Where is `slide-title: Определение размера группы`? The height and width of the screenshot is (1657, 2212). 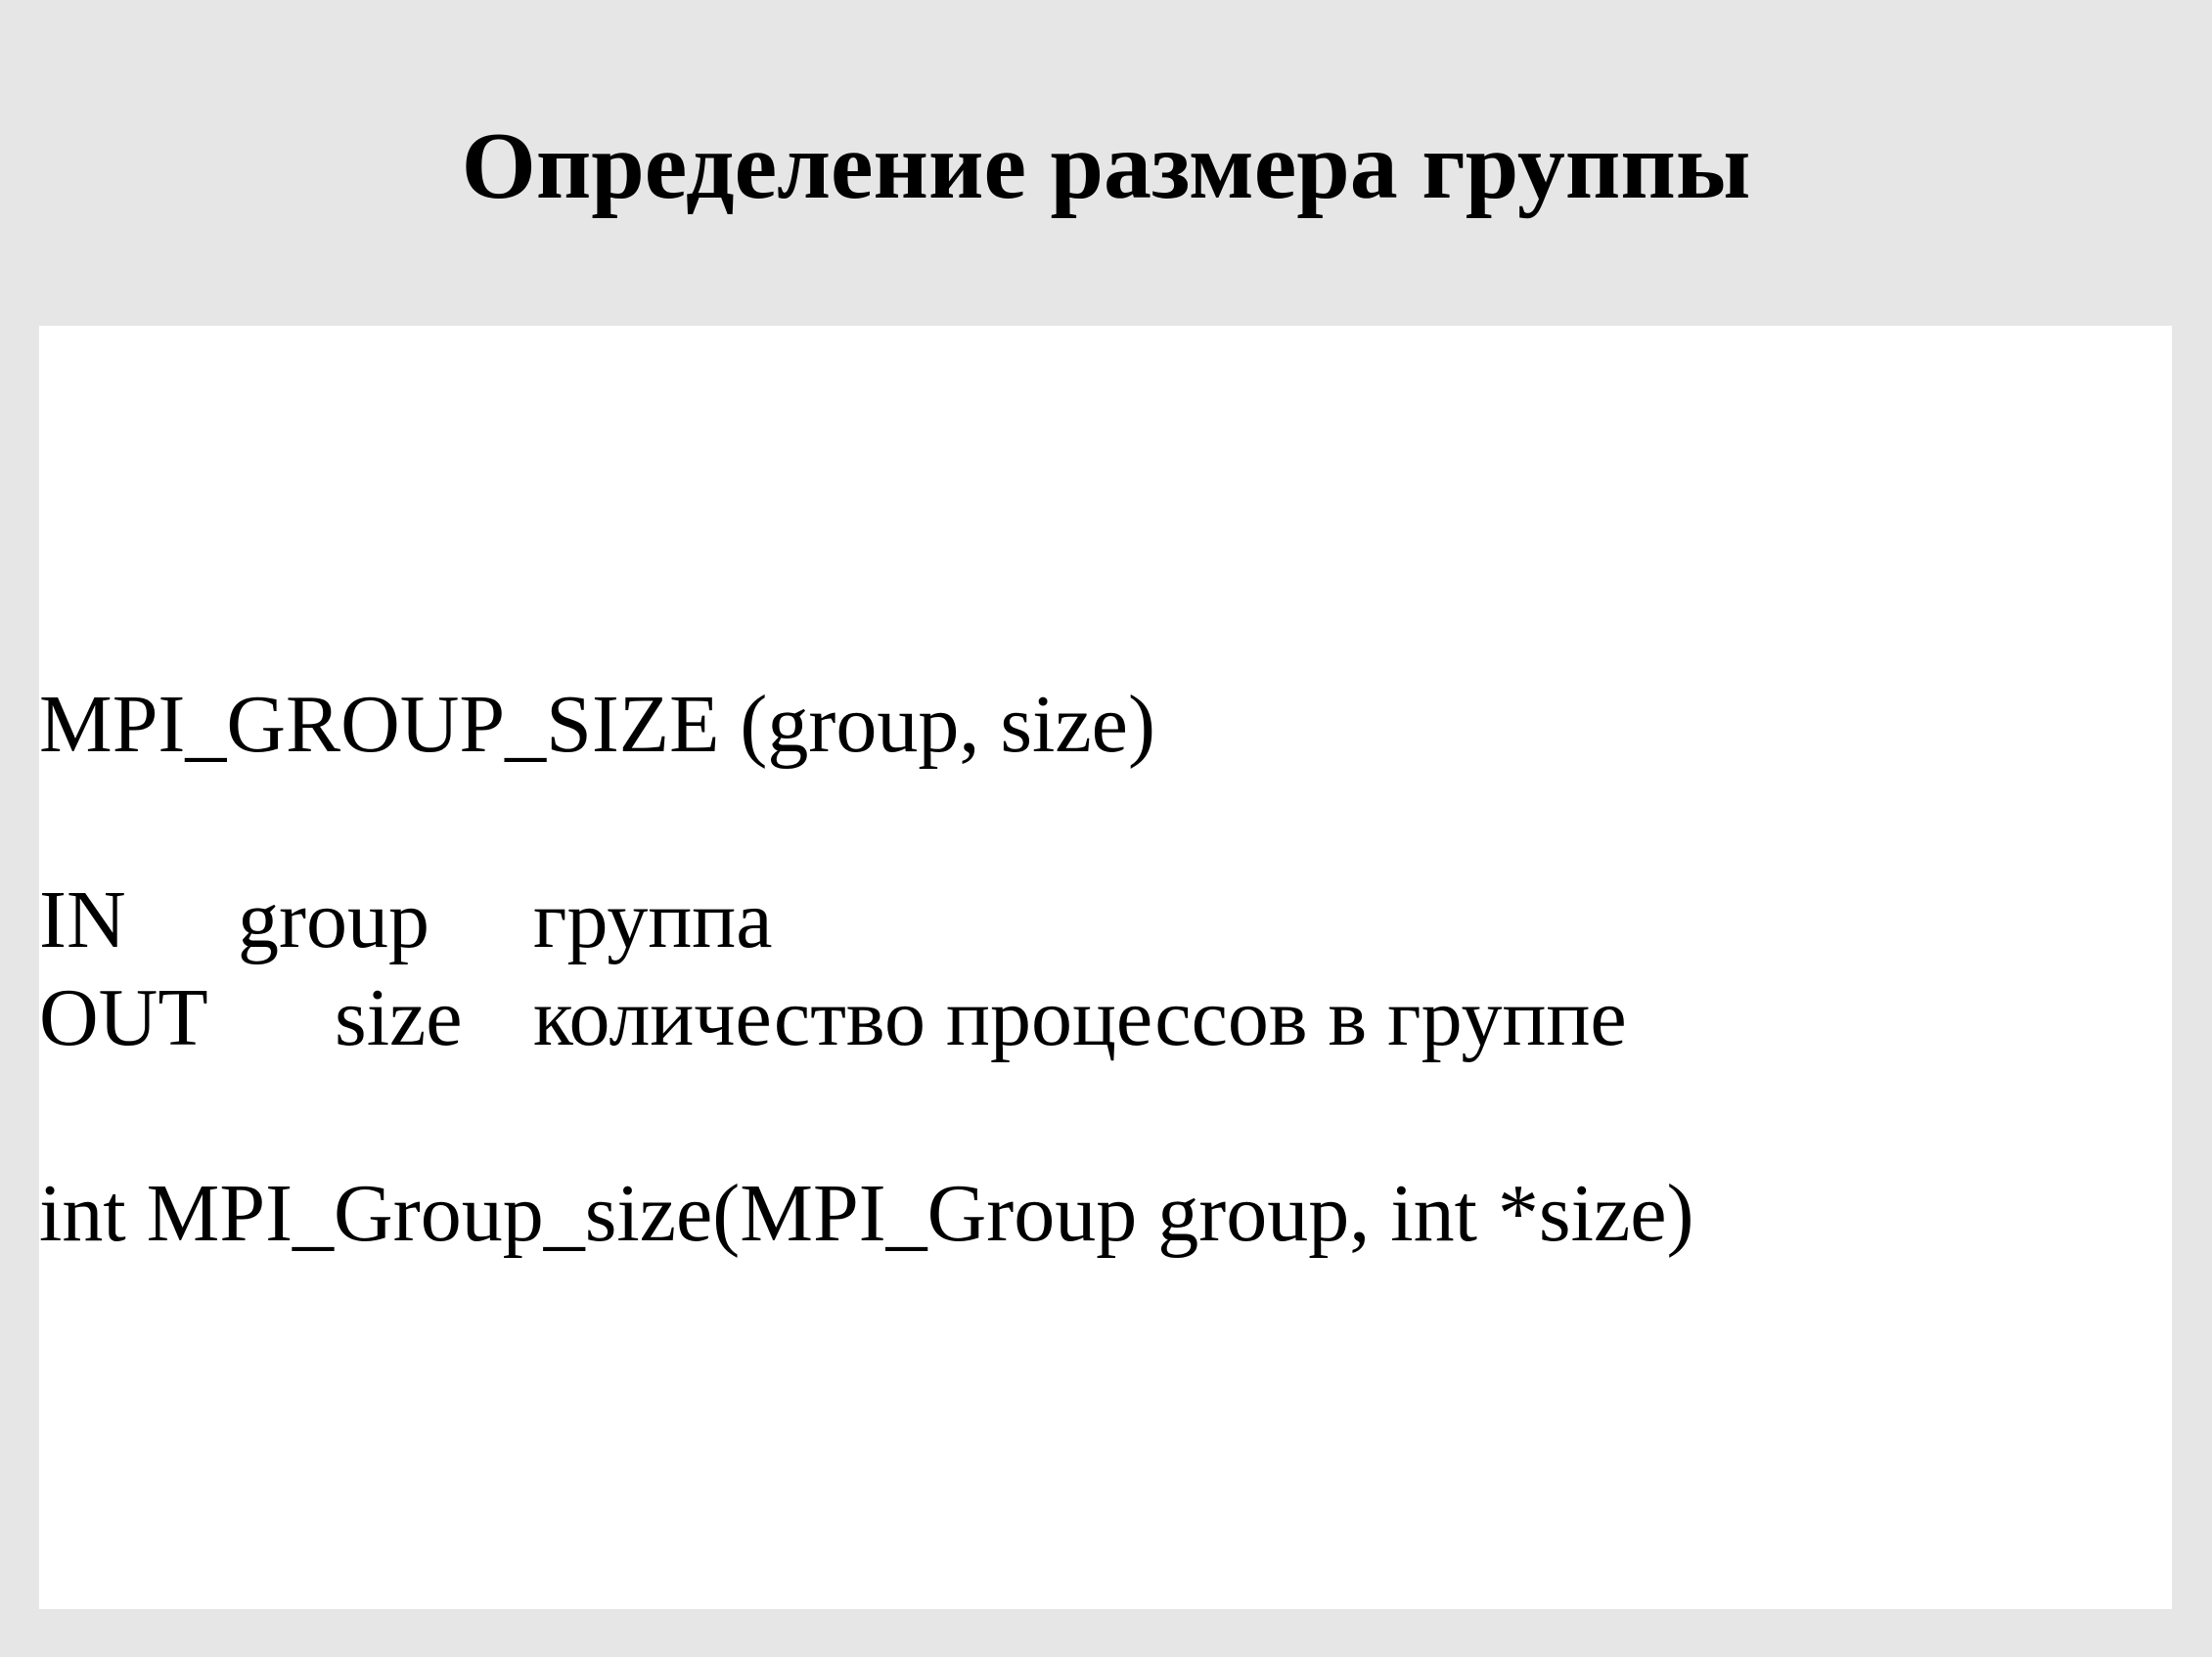 slide-title: Определение размера группы is located at coordinates (1106, 166).